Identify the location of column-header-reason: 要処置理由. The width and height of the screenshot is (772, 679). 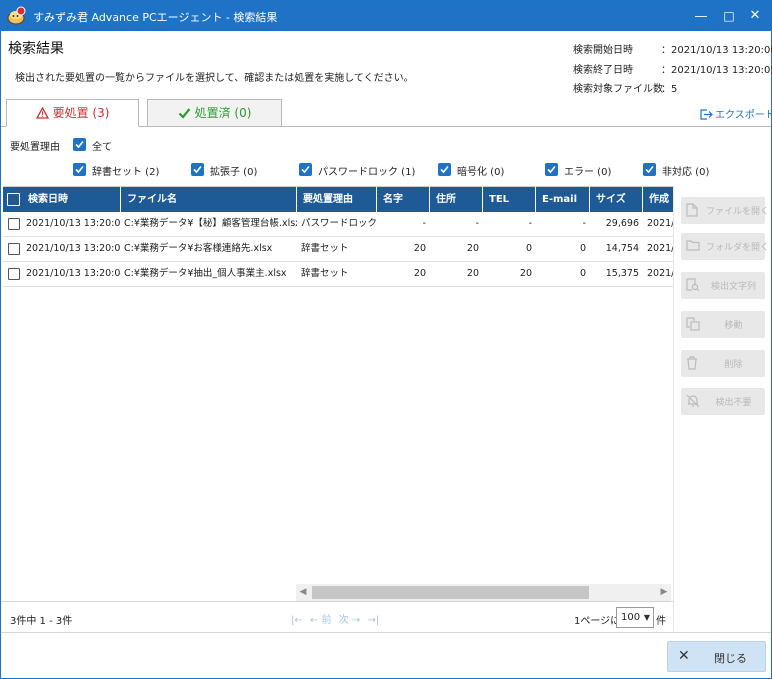
(337, 199).